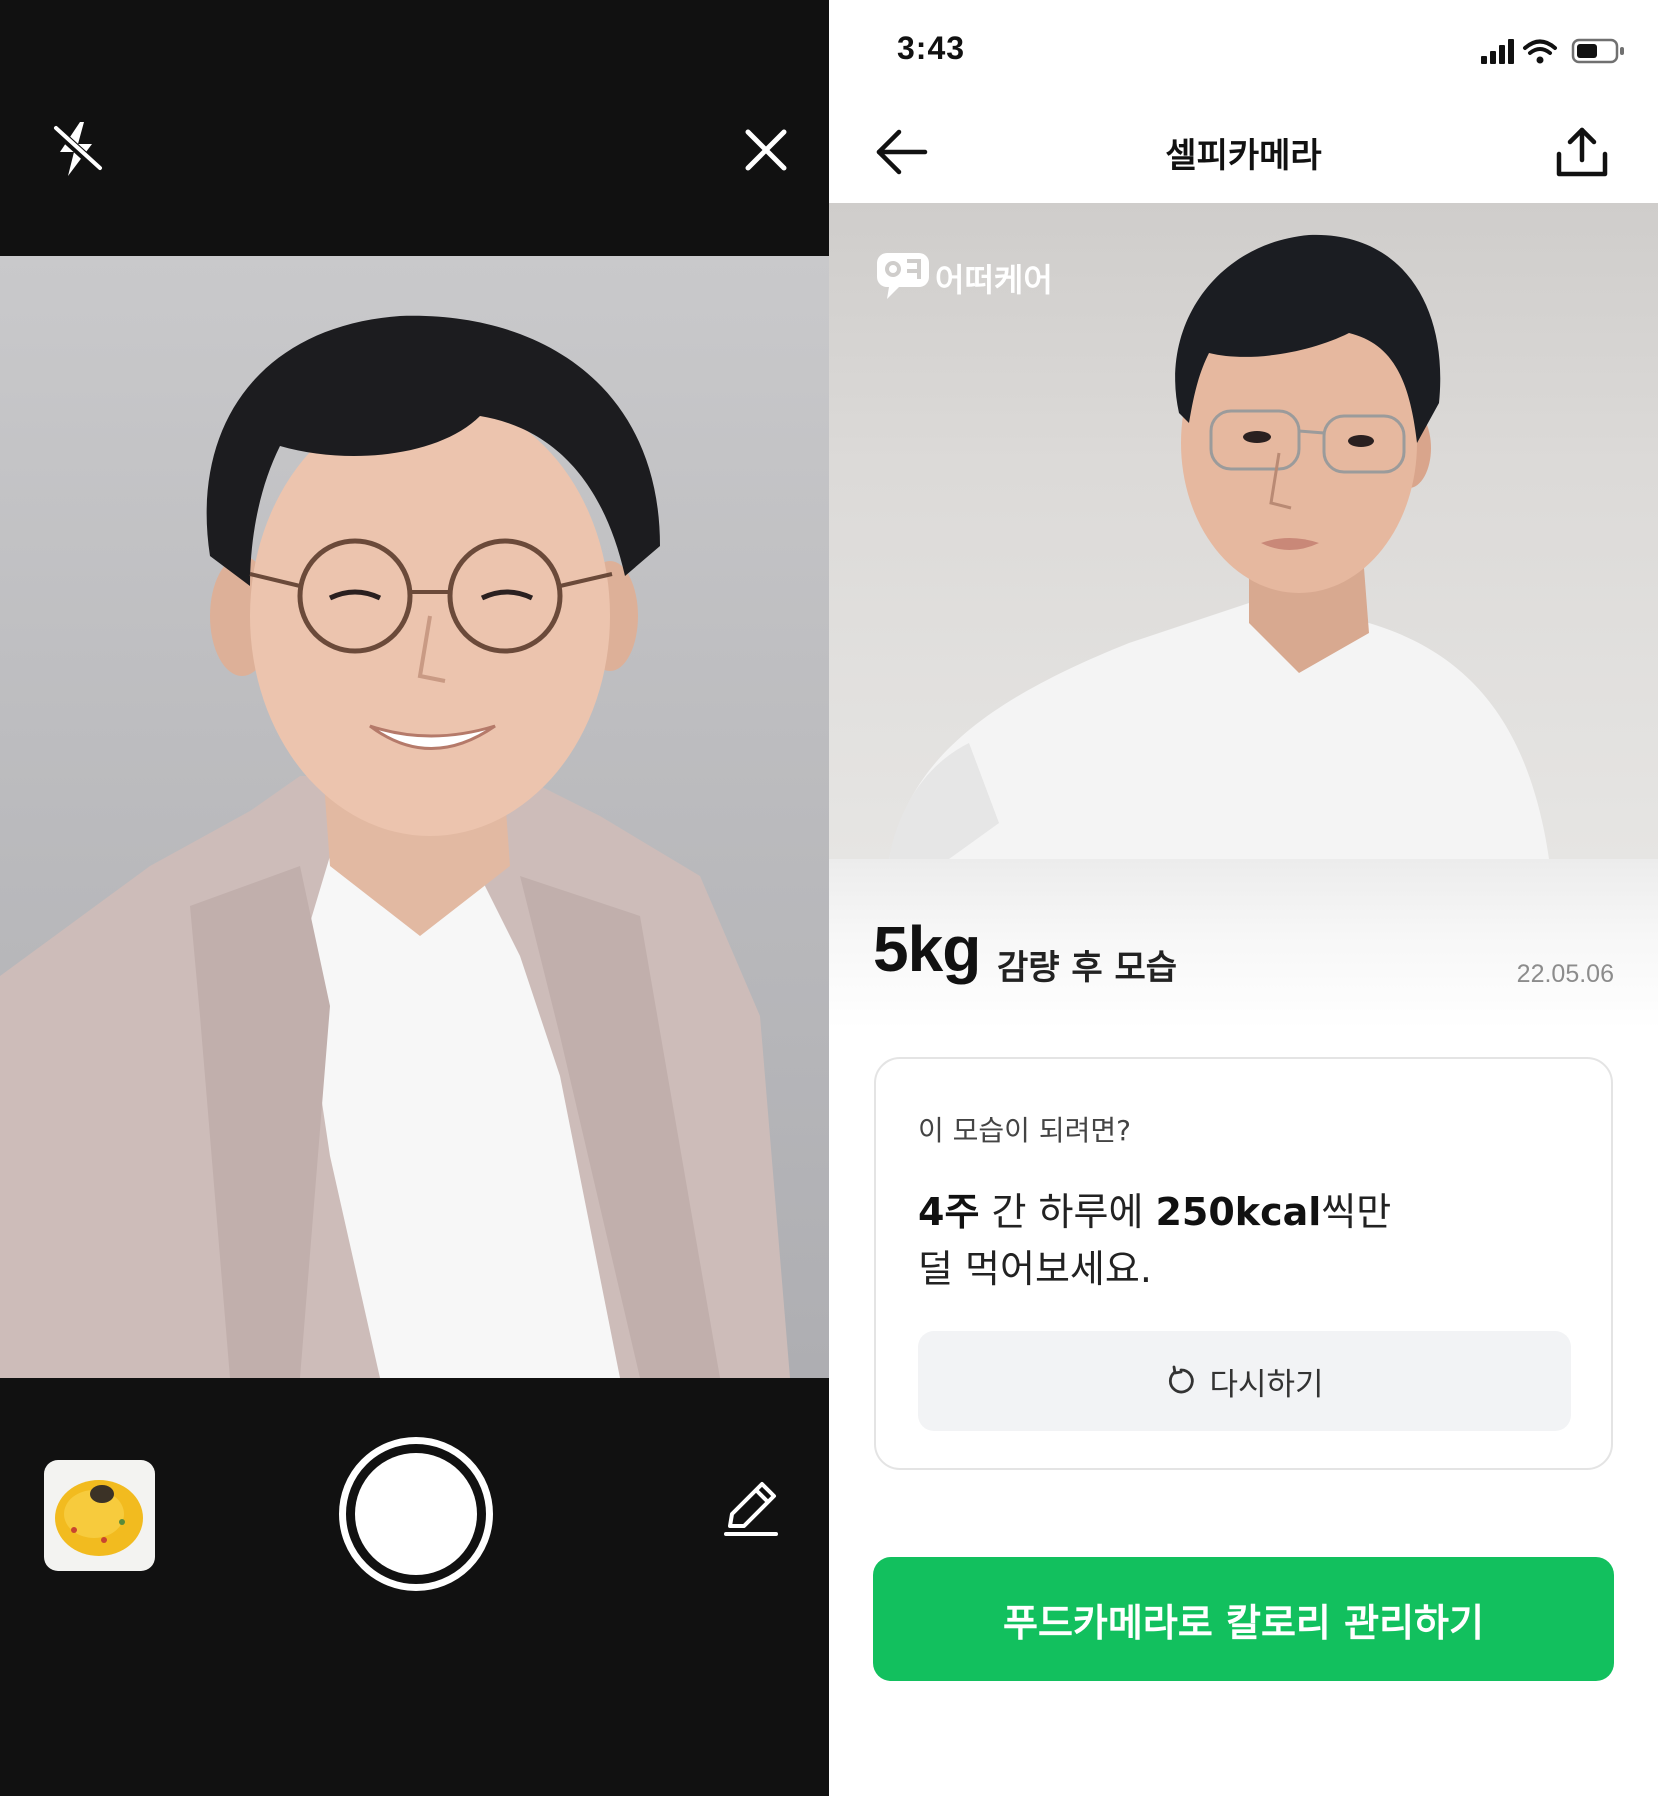  I want to click on gallery-thumbnail, so click(99, 1515).